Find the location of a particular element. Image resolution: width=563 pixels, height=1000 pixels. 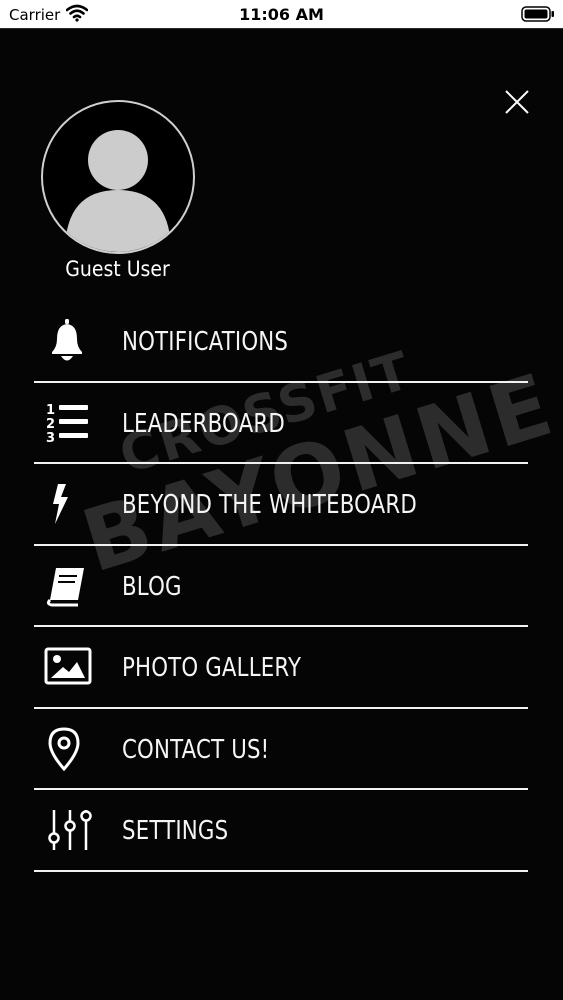

svg-text: 2 is located at coordinates (50, 424).